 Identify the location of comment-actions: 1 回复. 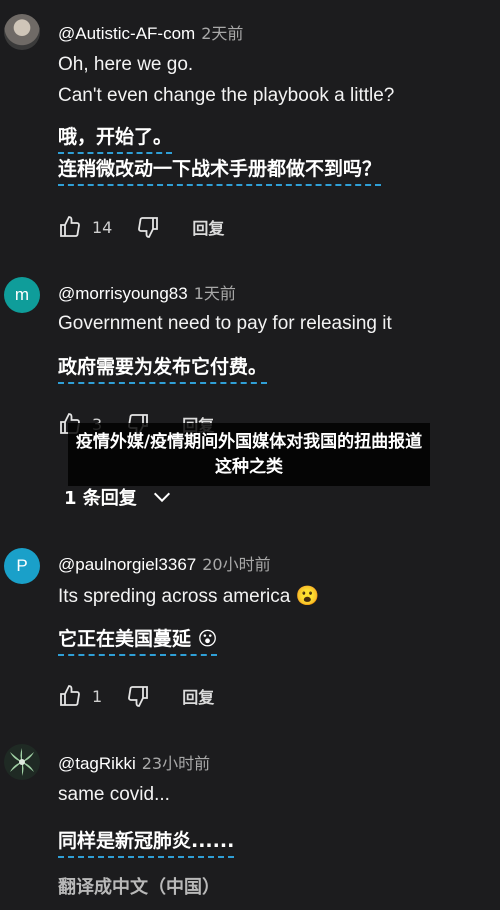
(136, 696).